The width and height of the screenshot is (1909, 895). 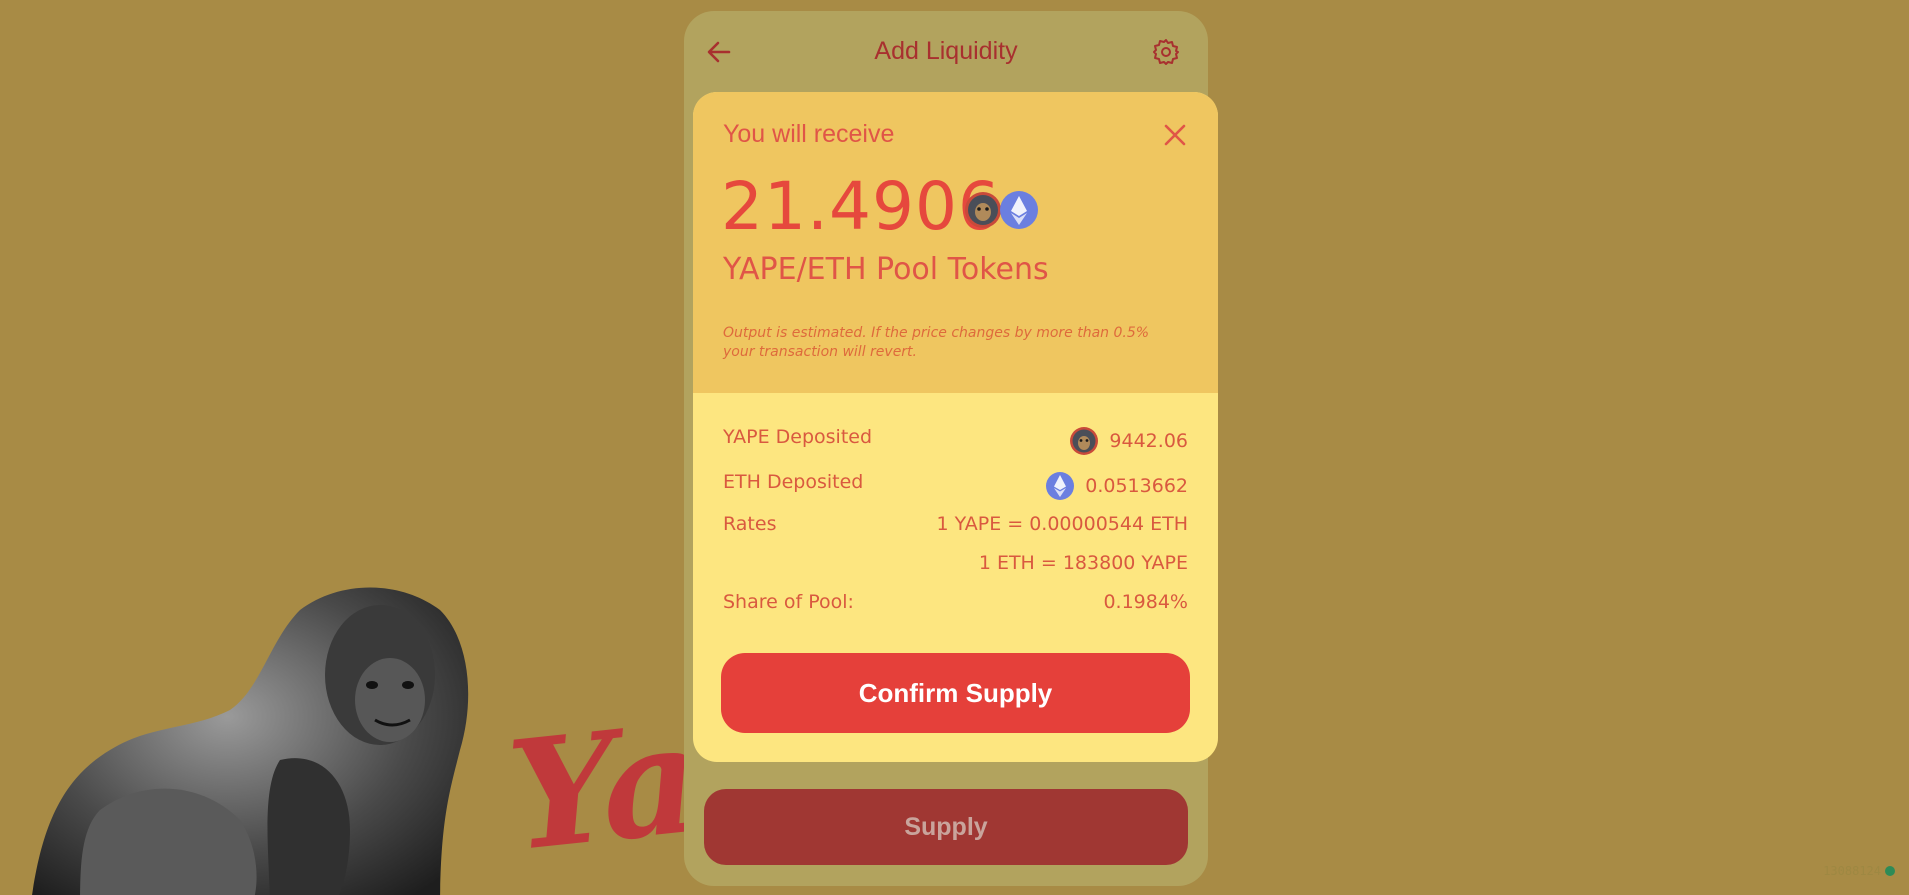 I want to click on eth-deposited-value: 0.0513662, so click(x=1136, y=486).